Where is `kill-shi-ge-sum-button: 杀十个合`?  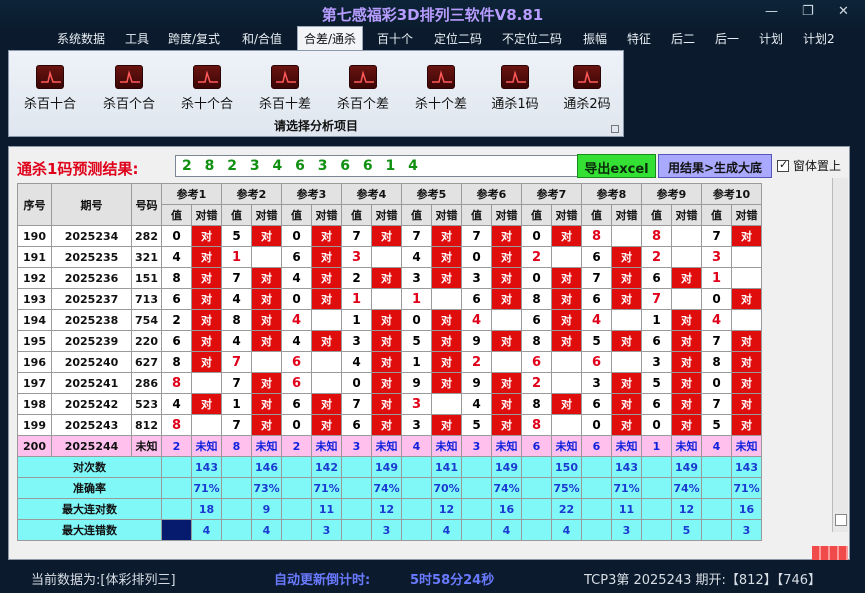 kill-shi-ge-sum-button: 杀十个合 is located at coordinates (207, 88).